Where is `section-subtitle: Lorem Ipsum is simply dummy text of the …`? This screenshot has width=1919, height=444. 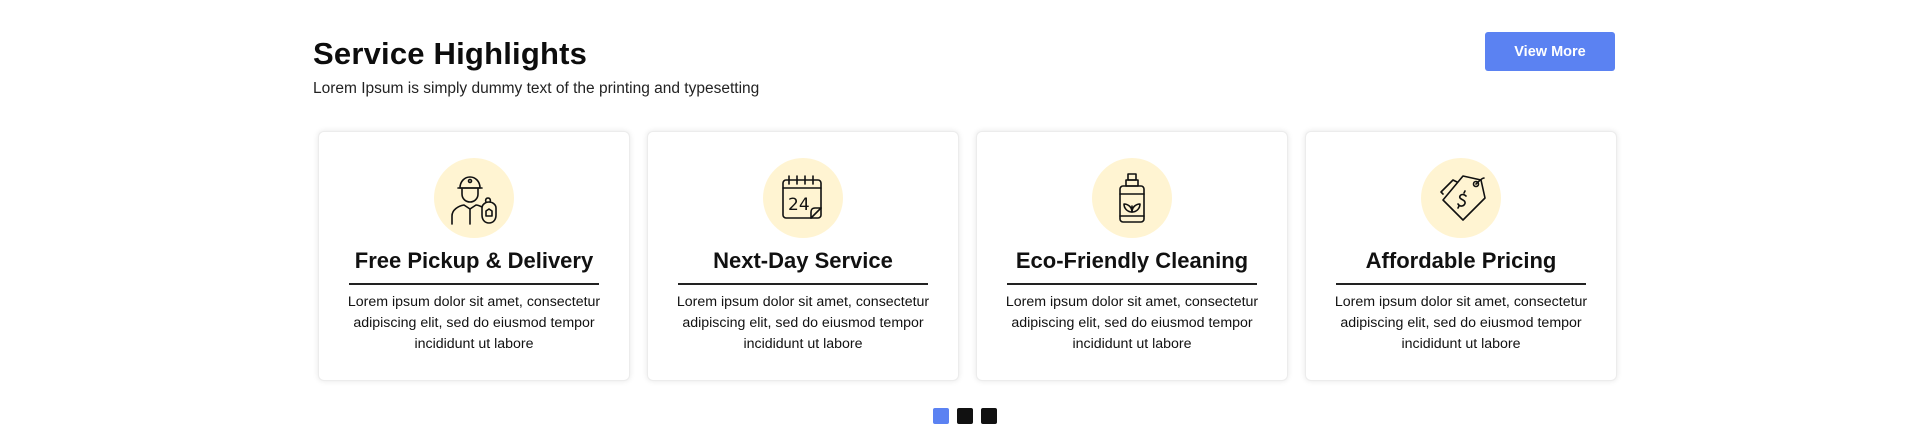 section-subtitle: Lorem Ipsum is simply dummy text of the … is located at coordinates (536, 88).